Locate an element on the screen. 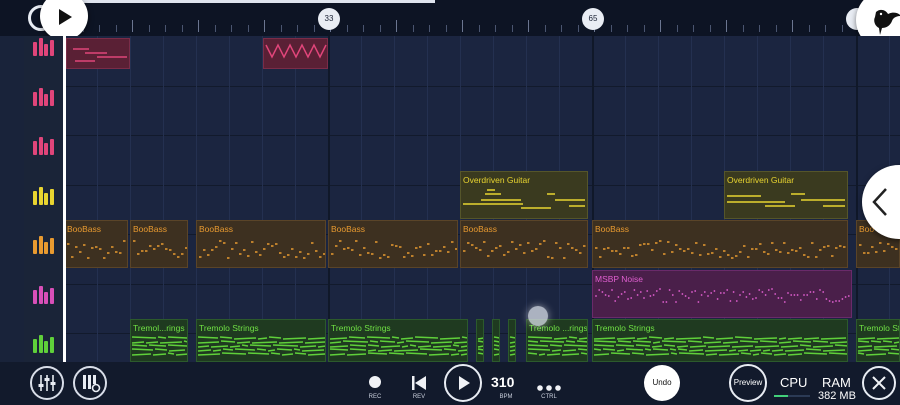  bar-marker-33: 33 is located at coordinates (329, 19).